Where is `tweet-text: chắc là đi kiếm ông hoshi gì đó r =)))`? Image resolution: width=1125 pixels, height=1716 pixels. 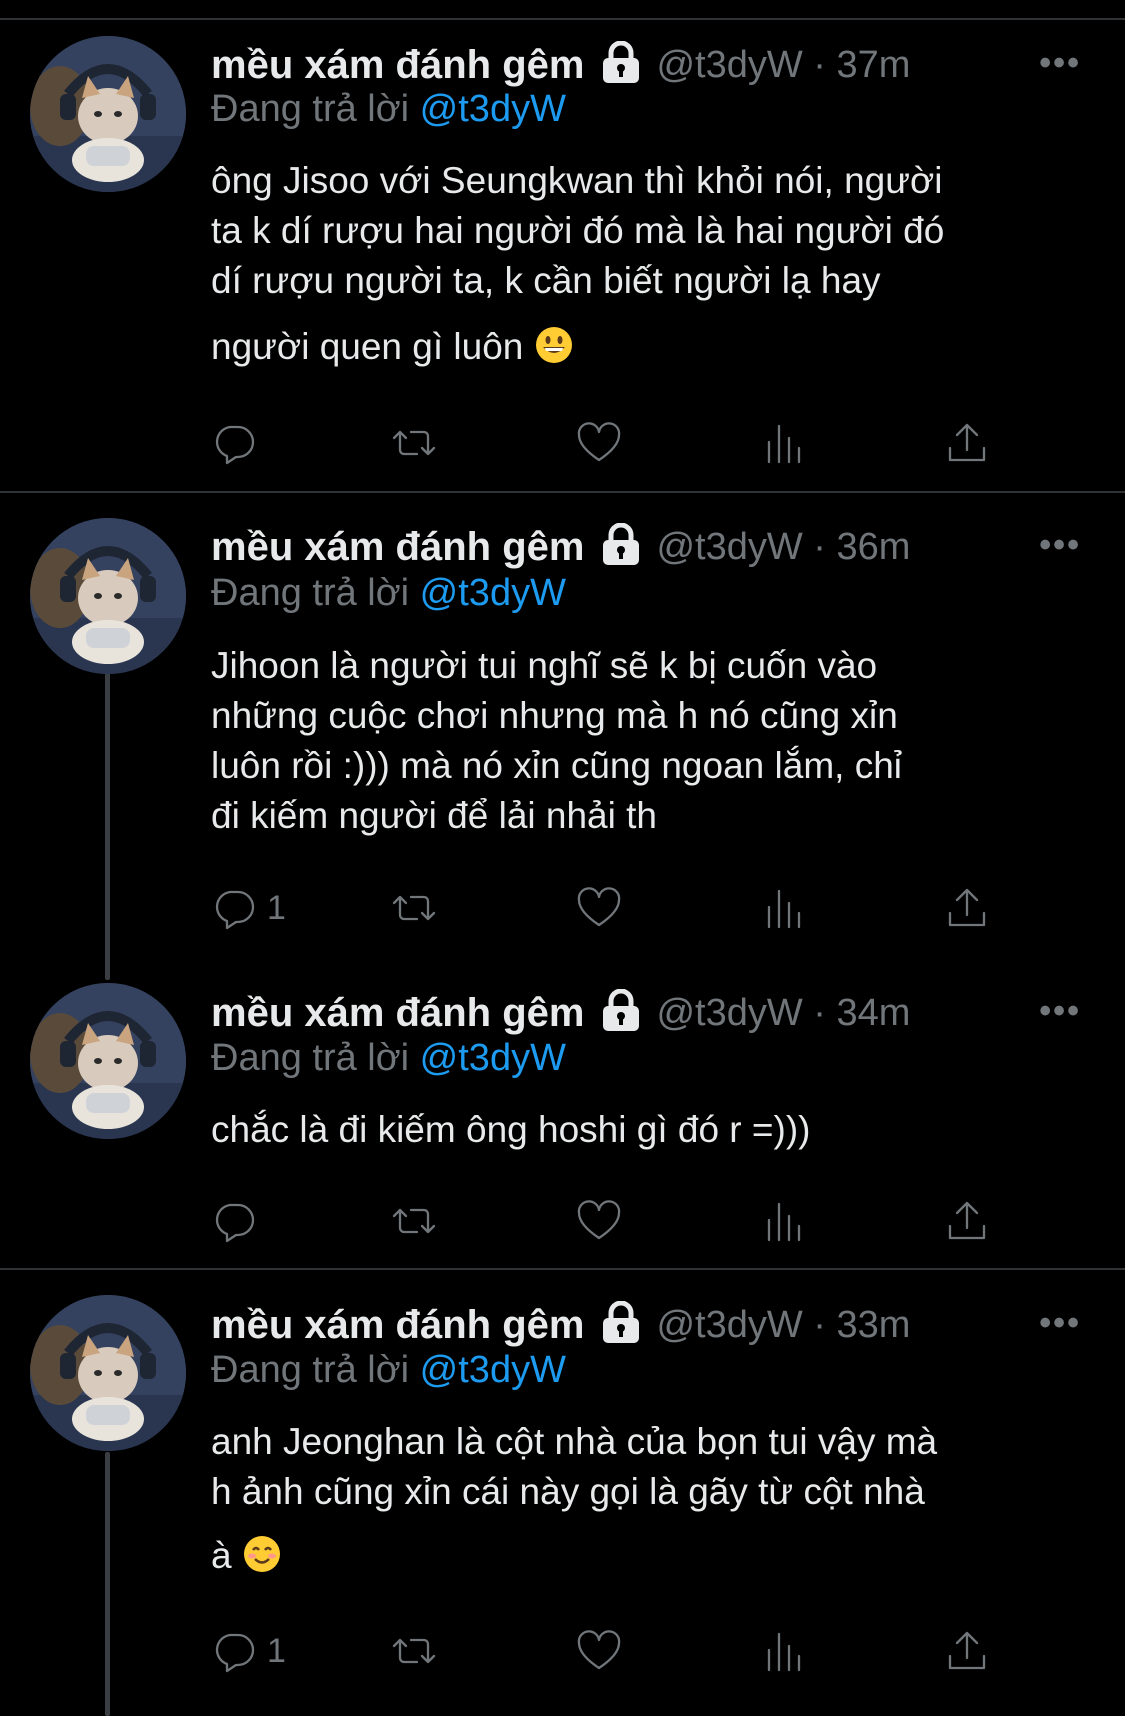 tweet-text: chắc là đi kiếm ông hoshi gì đó r =))) is located at coordinates (651, 1130).